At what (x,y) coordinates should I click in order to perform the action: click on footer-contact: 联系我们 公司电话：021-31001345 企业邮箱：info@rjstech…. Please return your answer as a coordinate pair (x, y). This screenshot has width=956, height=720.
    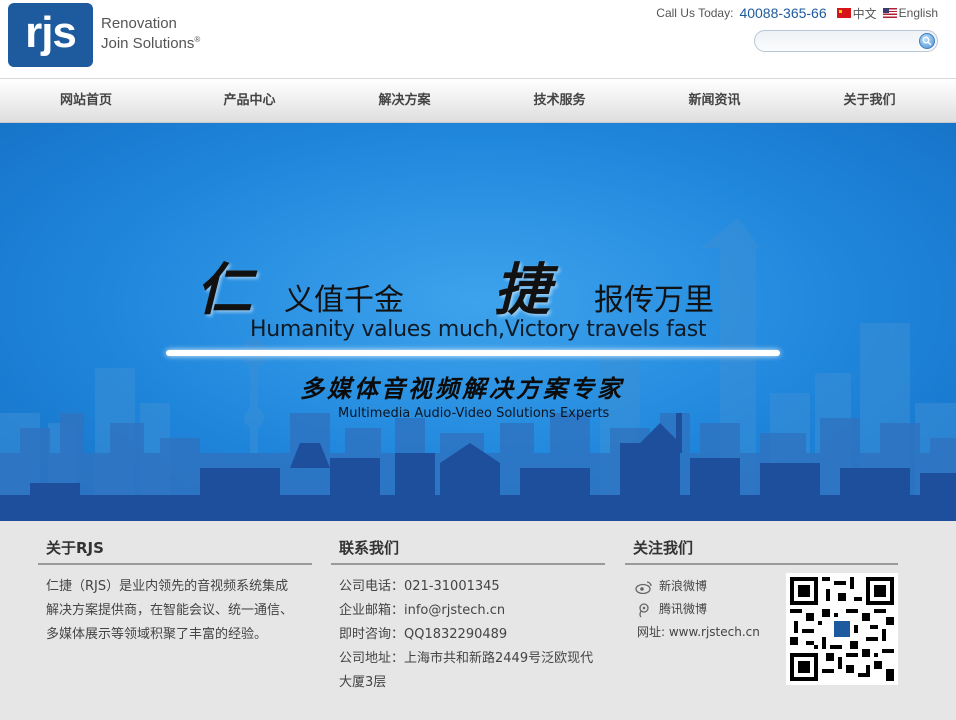
    Looking at the image, I should click on (468, 616).